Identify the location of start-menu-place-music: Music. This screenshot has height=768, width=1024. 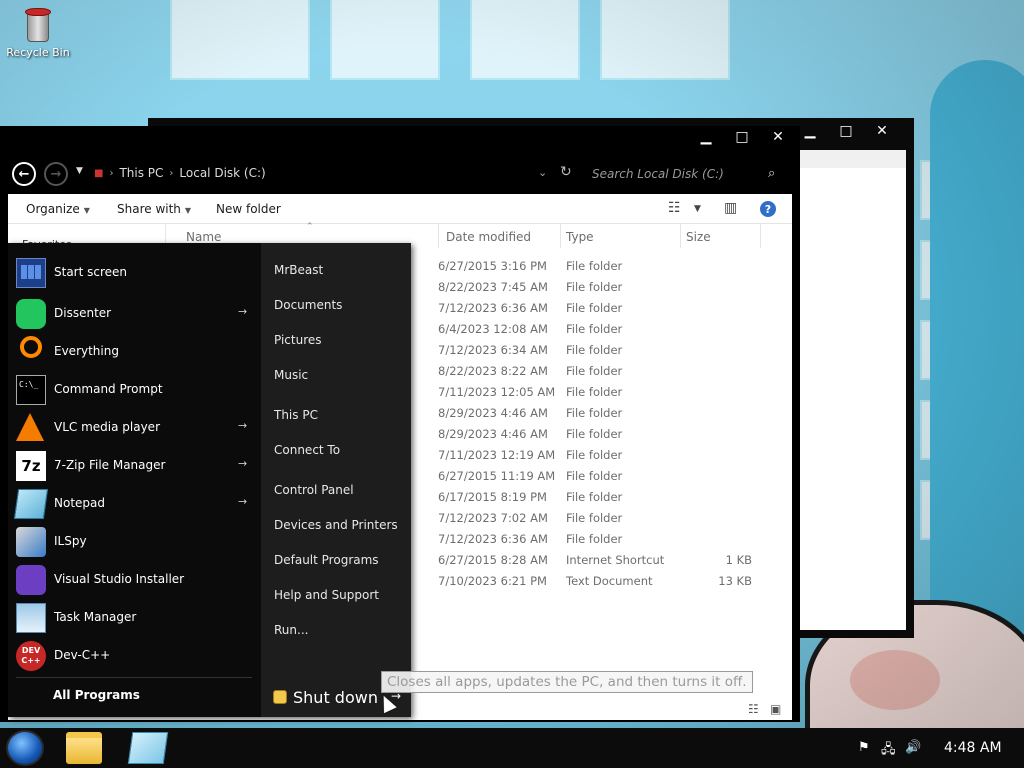
(291, 375).